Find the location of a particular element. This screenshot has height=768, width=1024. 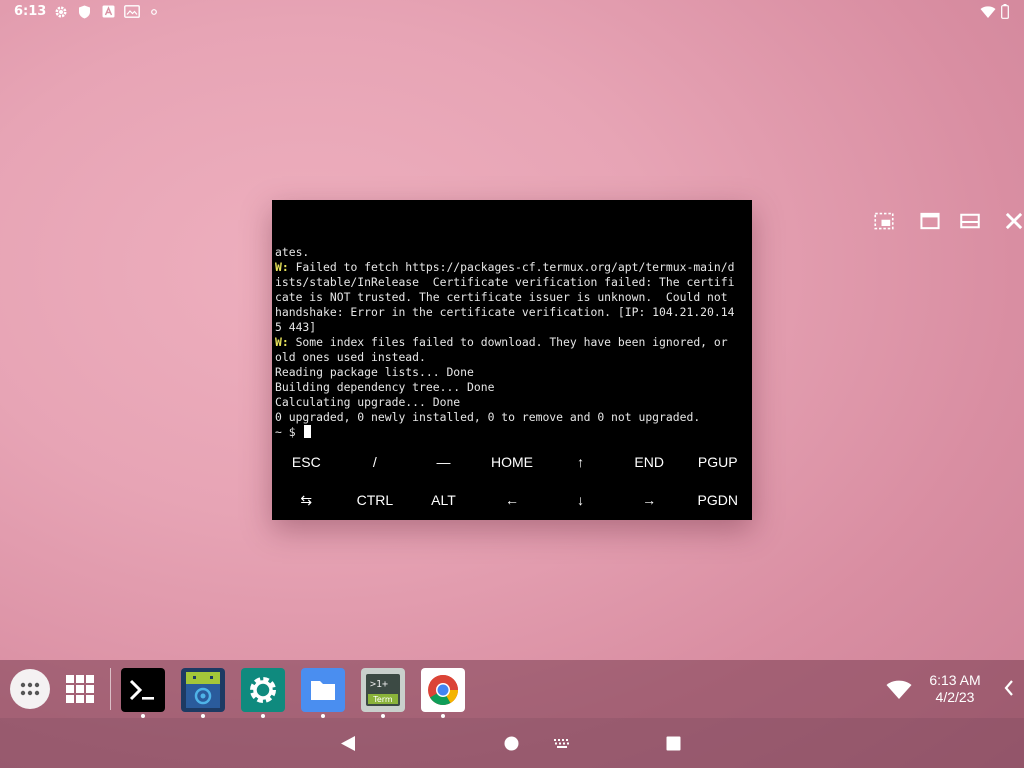

image-icon is located at coordinates (132, 11).